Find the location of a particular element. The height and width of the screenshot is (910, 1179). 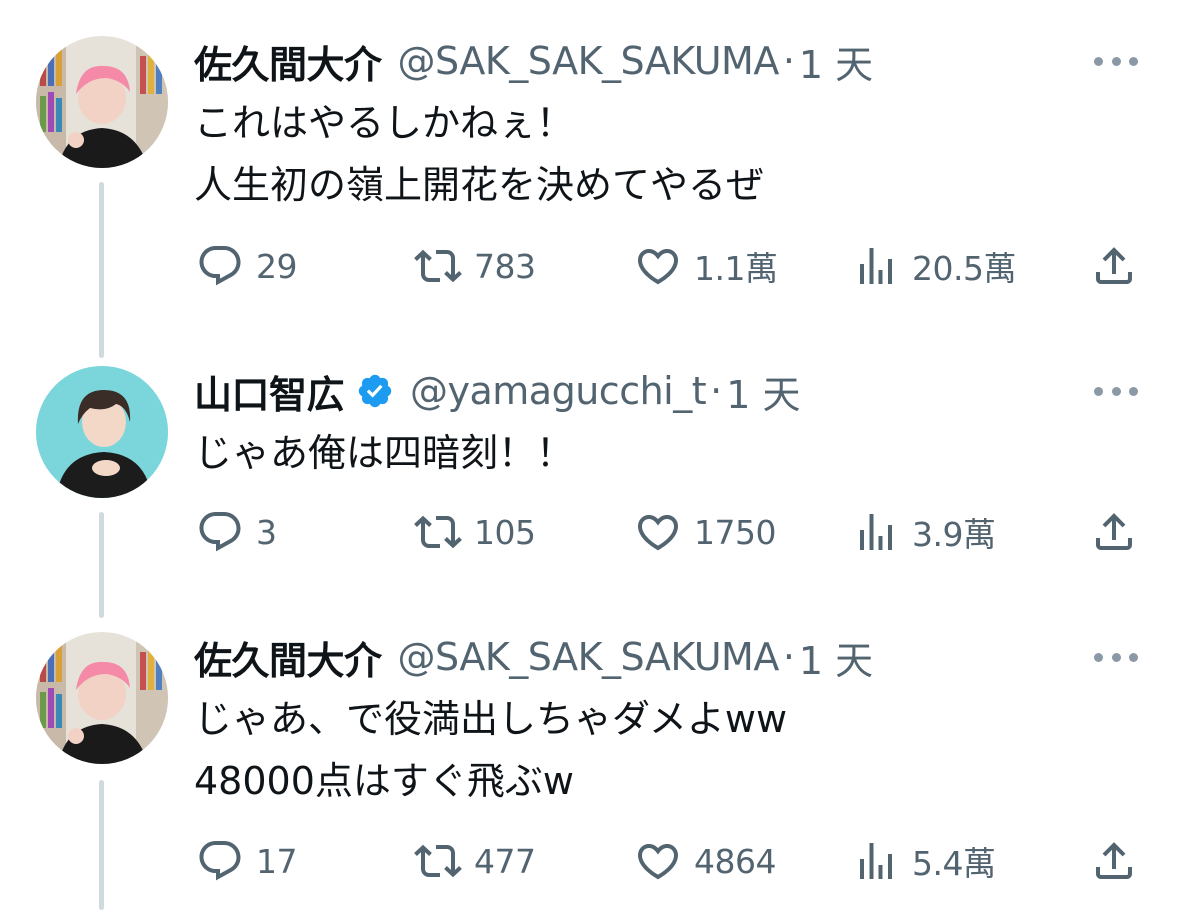

reply-count: 17 is located at coordinates (277, 861).